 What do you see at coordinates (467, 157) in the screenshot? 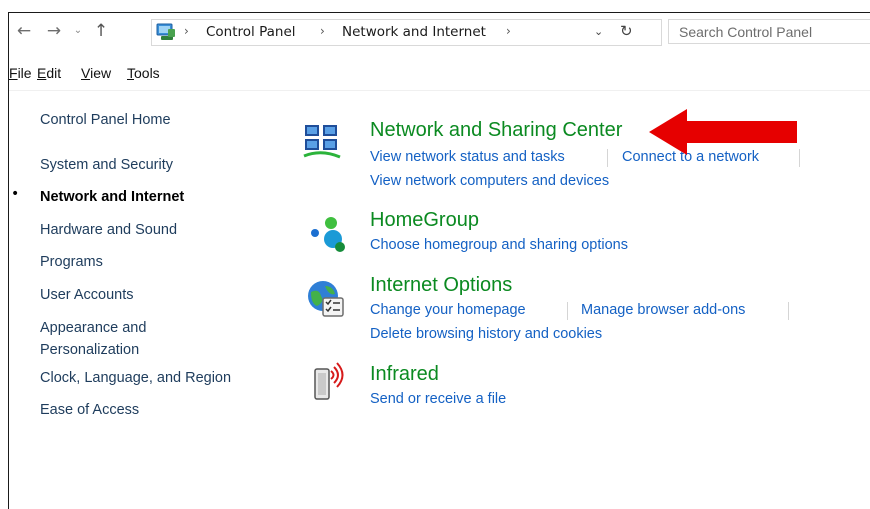
I see `task-view-network-status: View network status and tasks` at bounding box center [467, 157].